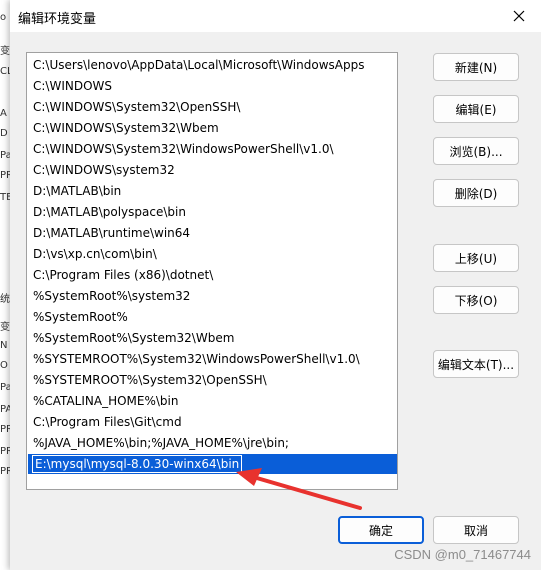 This screenshot has width=541, height=570. Describe the element at coordinates (299, 489) in the screenshot. I see `annotation-arrow-icon` at that location.